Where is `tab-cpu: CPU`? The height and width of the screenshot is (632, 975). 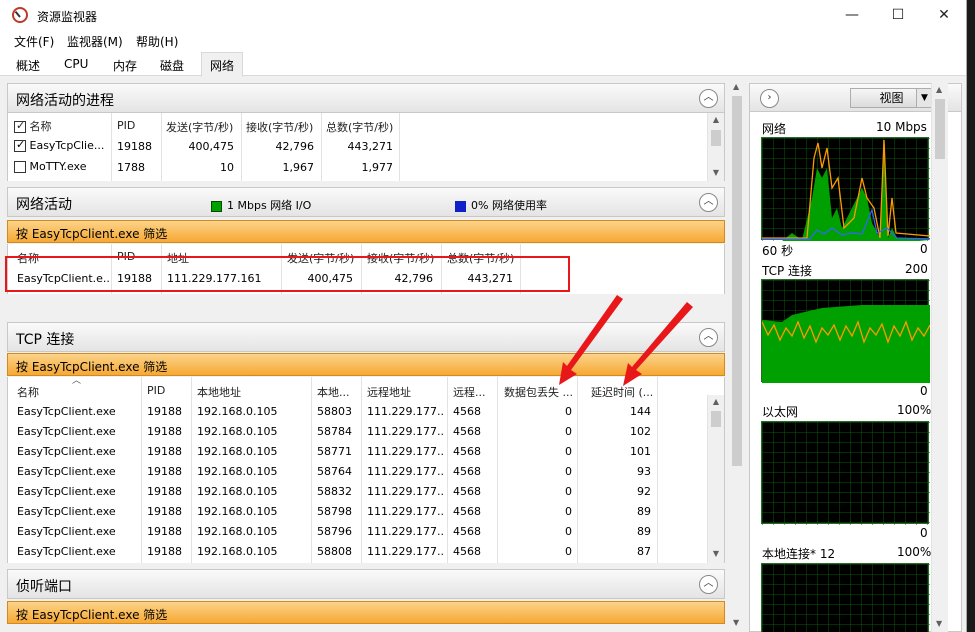
tab-cpu: CPU is located at coordinates (76, 65).